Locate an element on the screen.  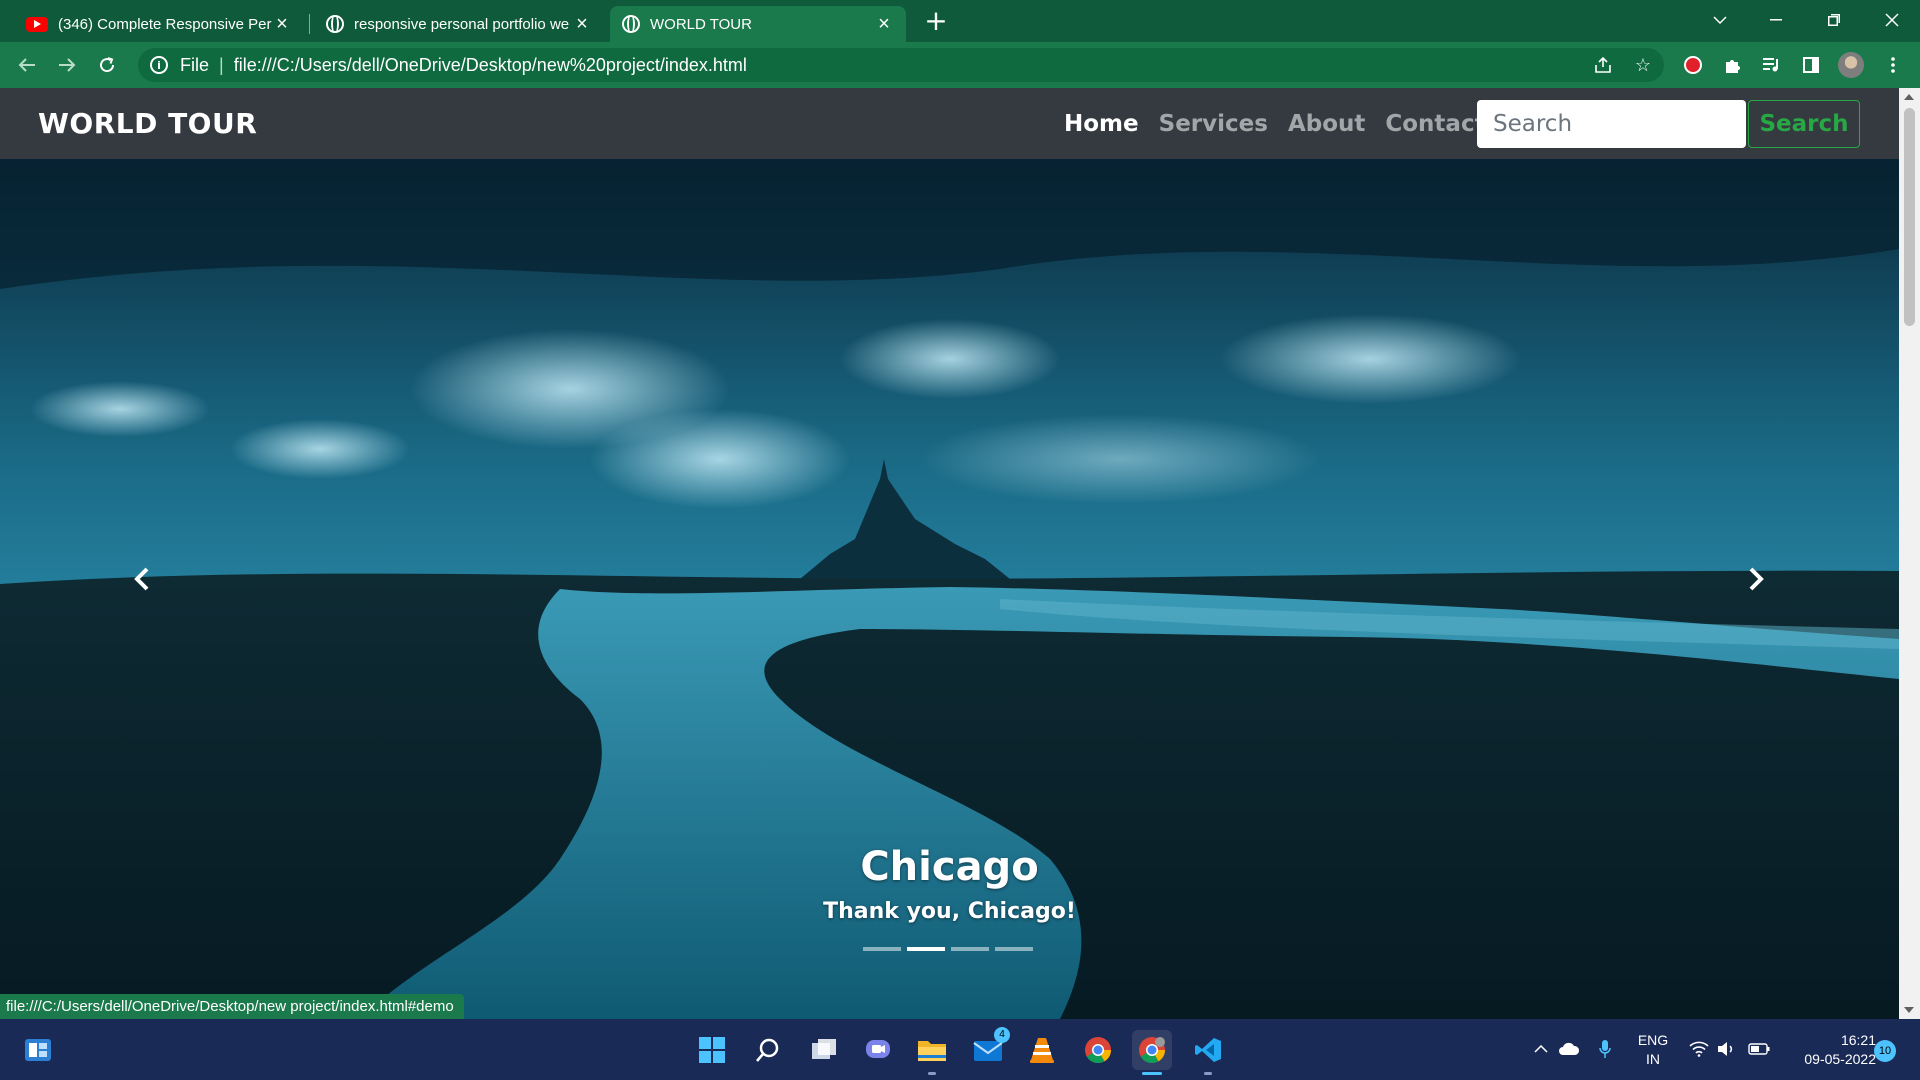
search-icon is located at coordinates (767, 1050).